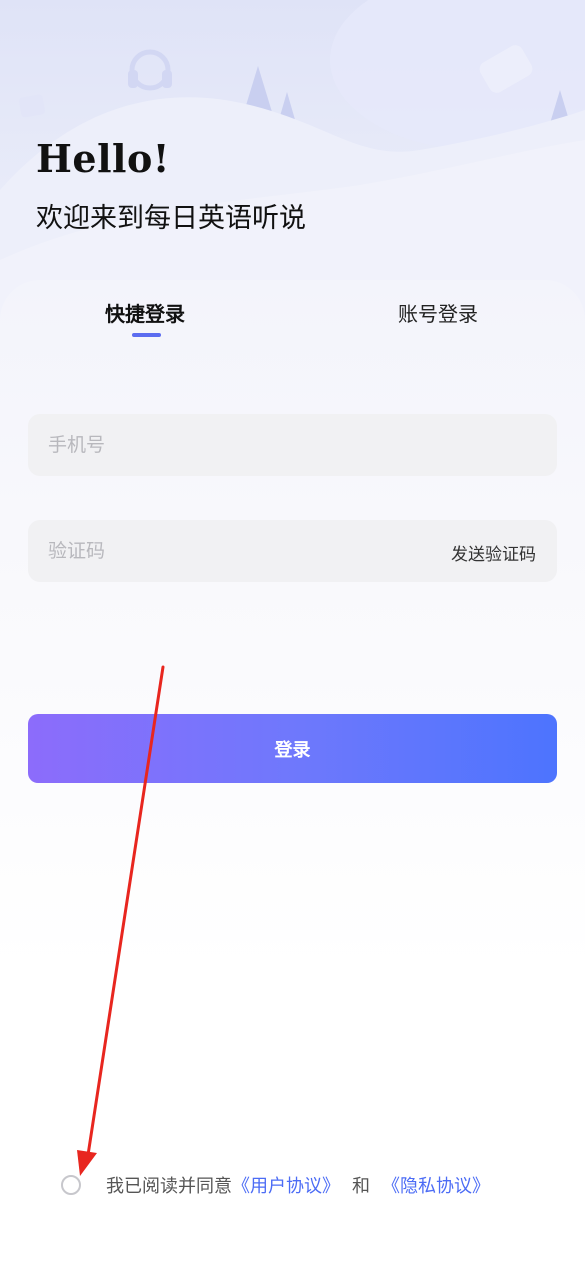 The height and width of the screenshot is (1267, 585). I want to click on send-code-button: 发送验证码, so click(493, 552).